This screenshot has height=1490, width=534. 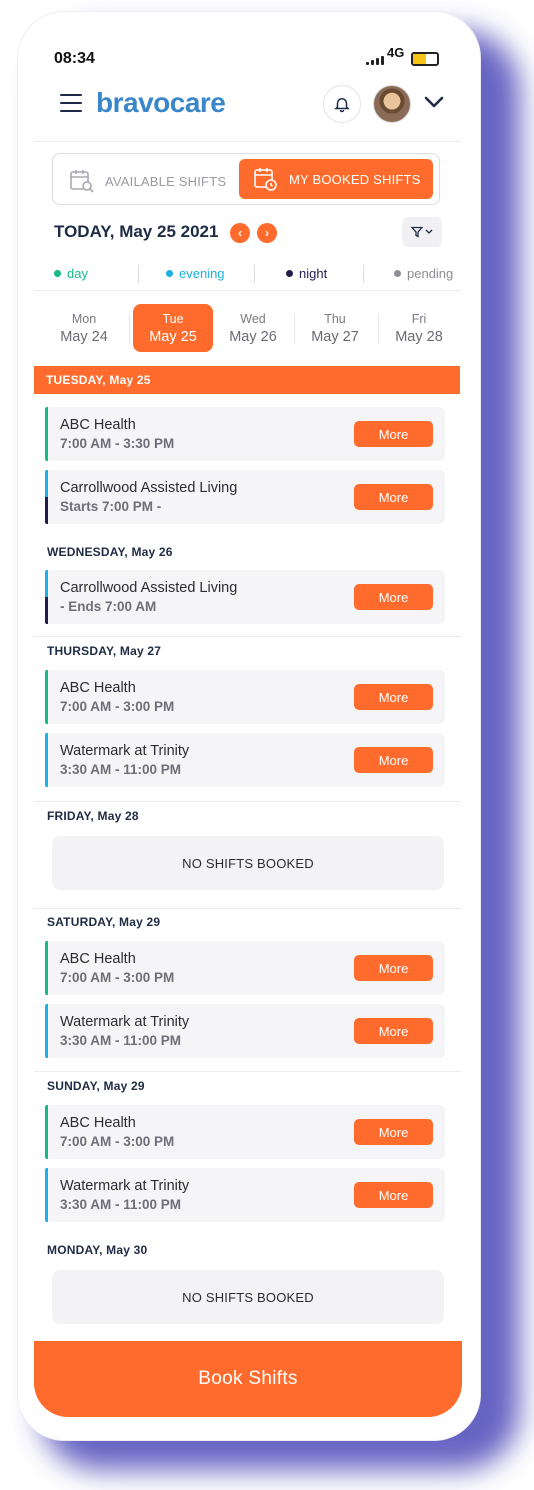 What do you see at coordinates (249, 42) in the screenshot?
I see `status-bar: 08:34 4G` at bounding box center [249, 42].